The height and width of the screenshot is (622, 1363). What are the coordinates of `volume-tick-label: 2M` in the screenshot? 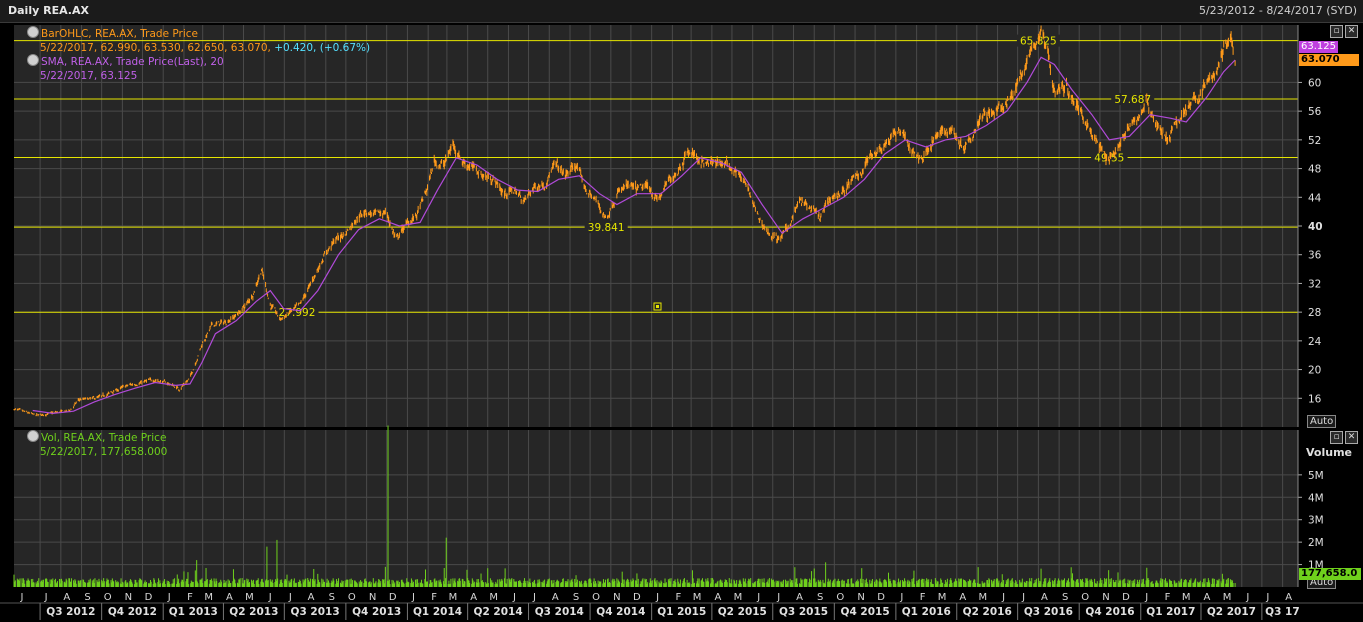 It's located at (1316, 543).